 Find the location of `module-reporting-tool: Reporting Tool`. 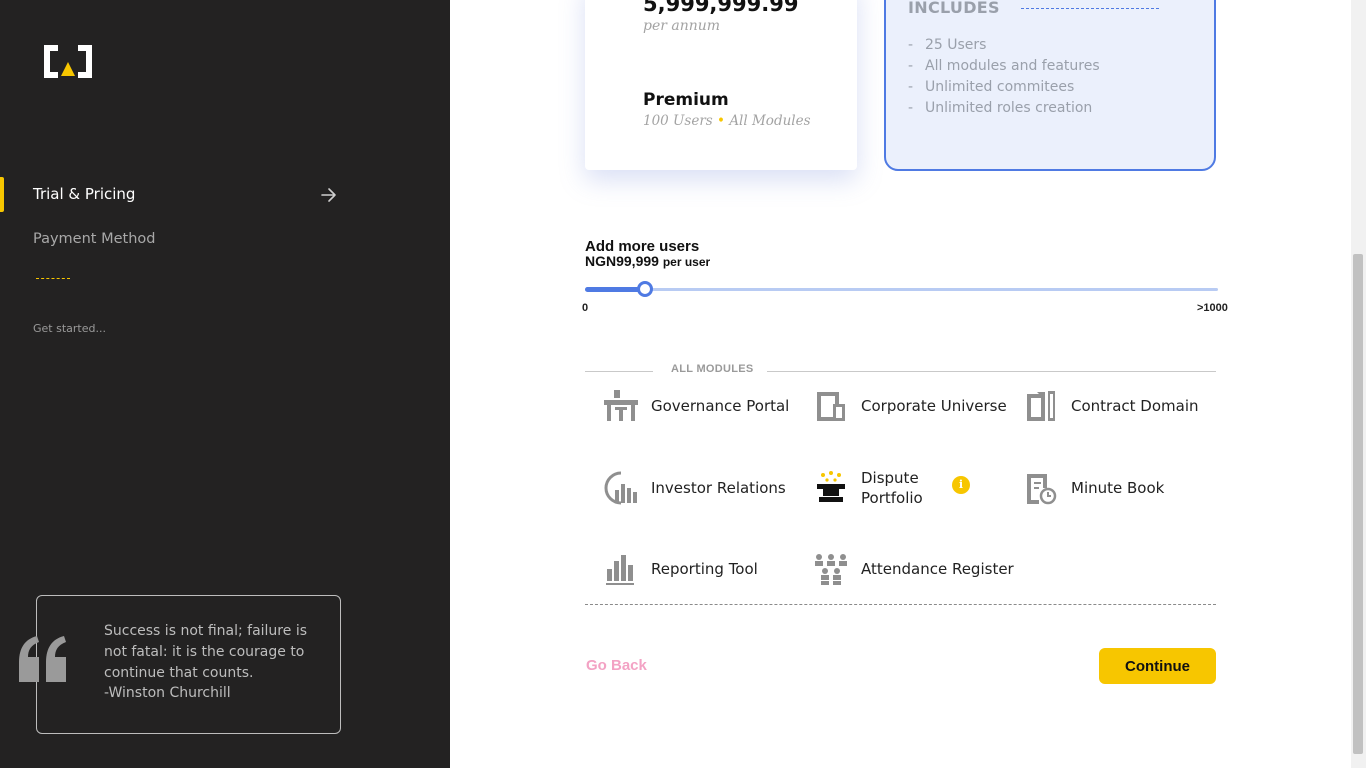

module-reporting-tool: Reporting Tool is located at coordinates (679, 569).